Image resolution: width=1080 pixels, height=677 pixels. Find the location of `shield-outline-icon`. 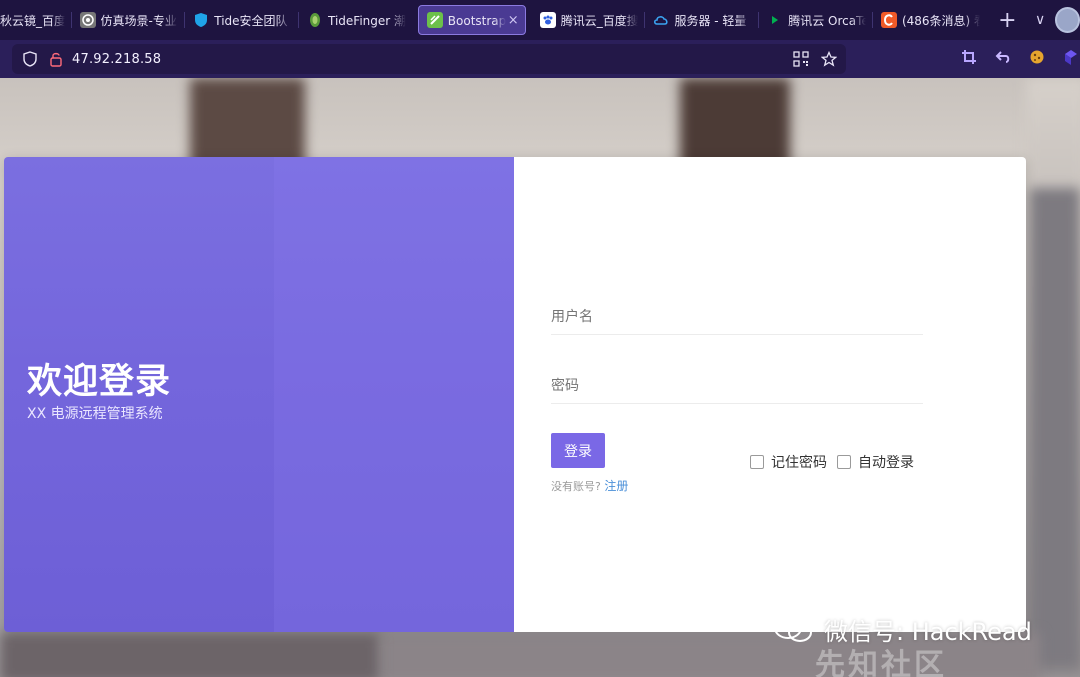

shield-outline-icon is located at coordinates (30, 59).